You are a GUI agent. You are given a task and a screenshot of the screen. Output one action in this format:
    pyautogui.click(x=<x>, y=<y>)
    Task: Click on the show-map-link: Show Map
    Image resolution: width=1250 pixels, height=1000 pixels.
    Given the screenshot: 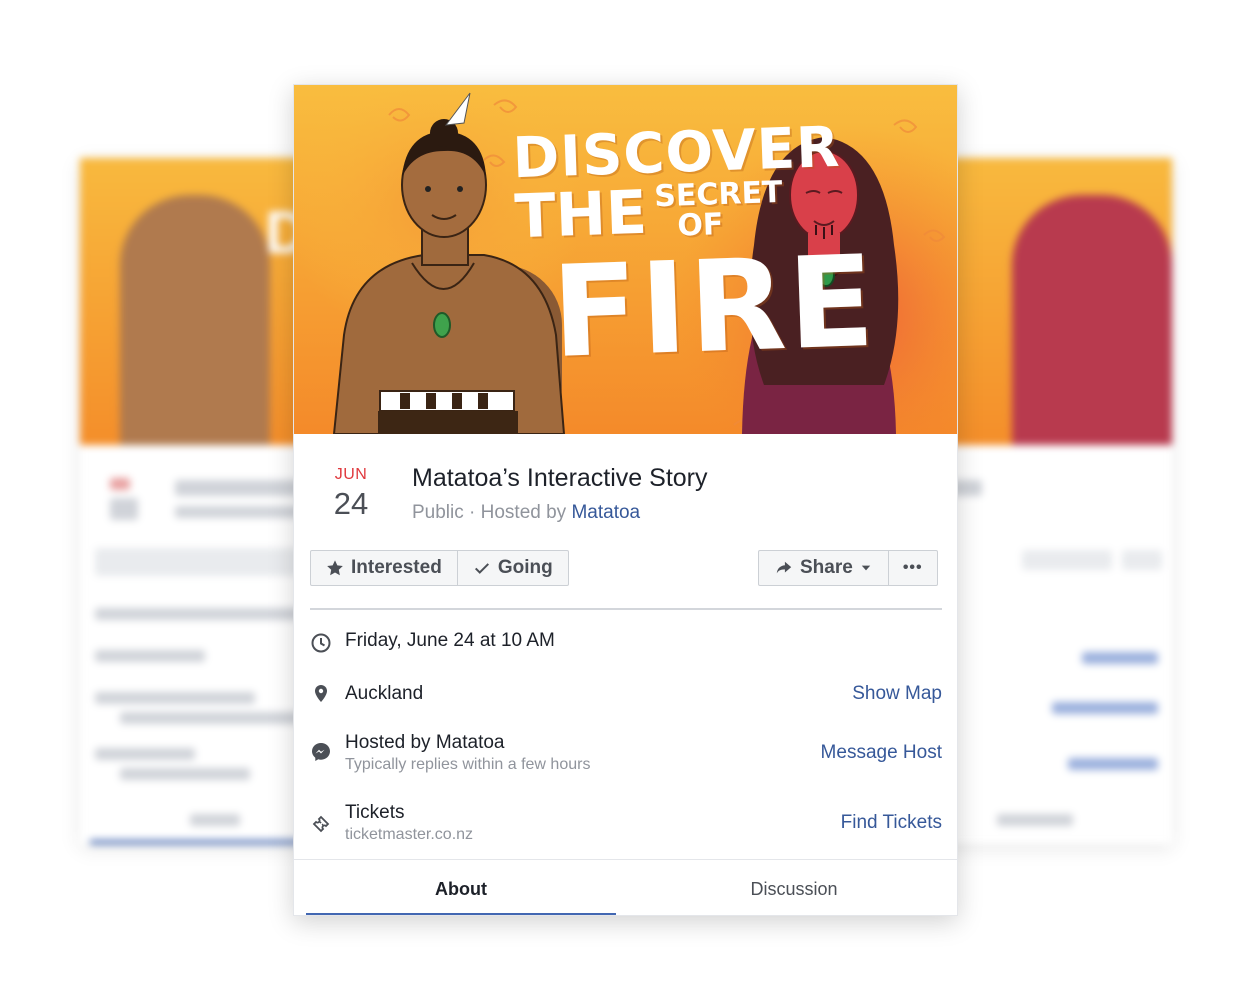 What is the action you would take?
    pyautogui.click(x=897, y=694)
    